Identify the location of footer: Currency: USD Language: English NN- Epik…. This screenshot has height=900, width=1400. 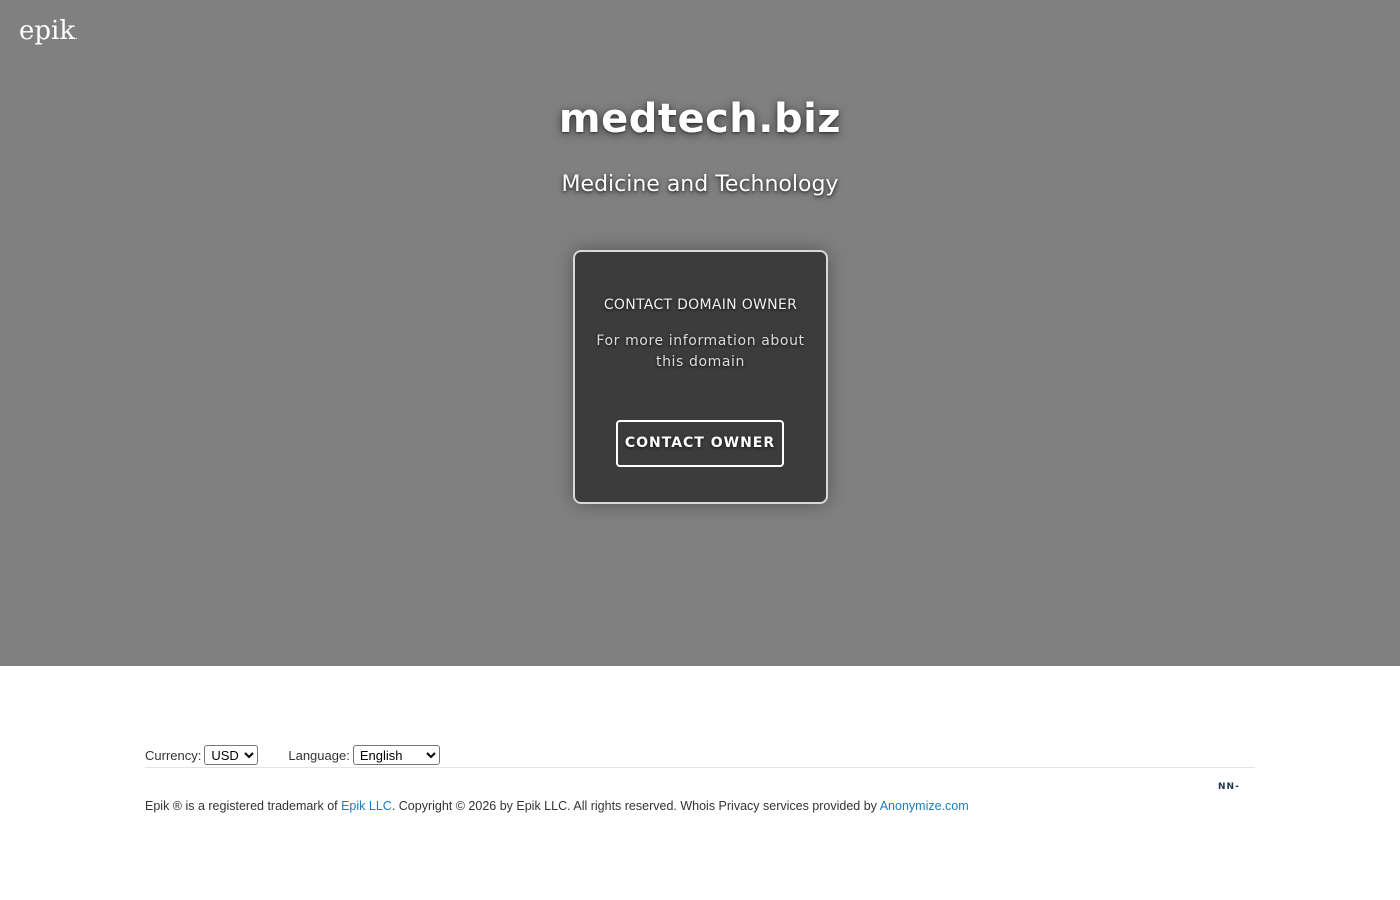
(700, 778).